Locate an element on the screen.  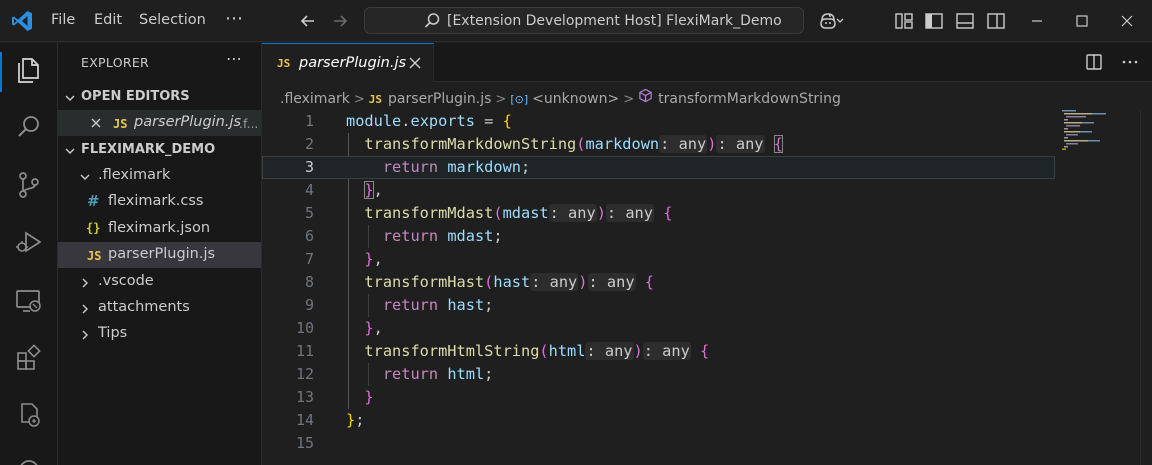
workspace-label: FLEXIMARK_DEMO is located at coordinates (148, 149).